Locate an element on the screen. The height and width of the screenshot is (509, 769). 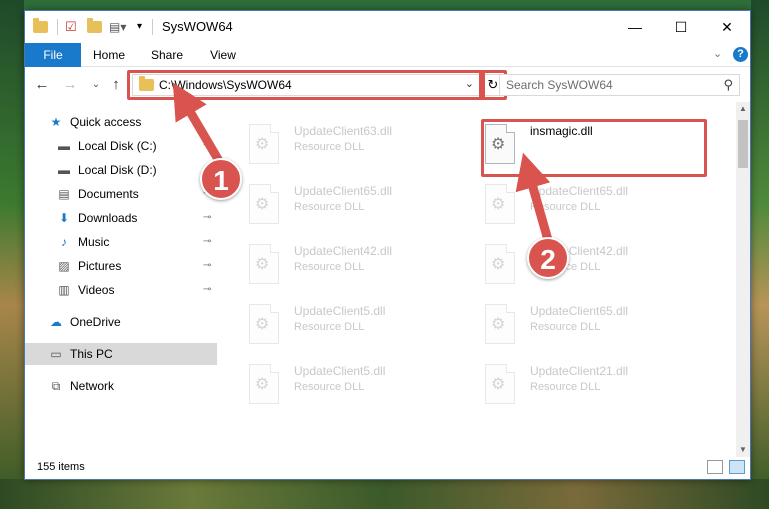
search-icon: ⚲ is located at coordinates (728, 85).